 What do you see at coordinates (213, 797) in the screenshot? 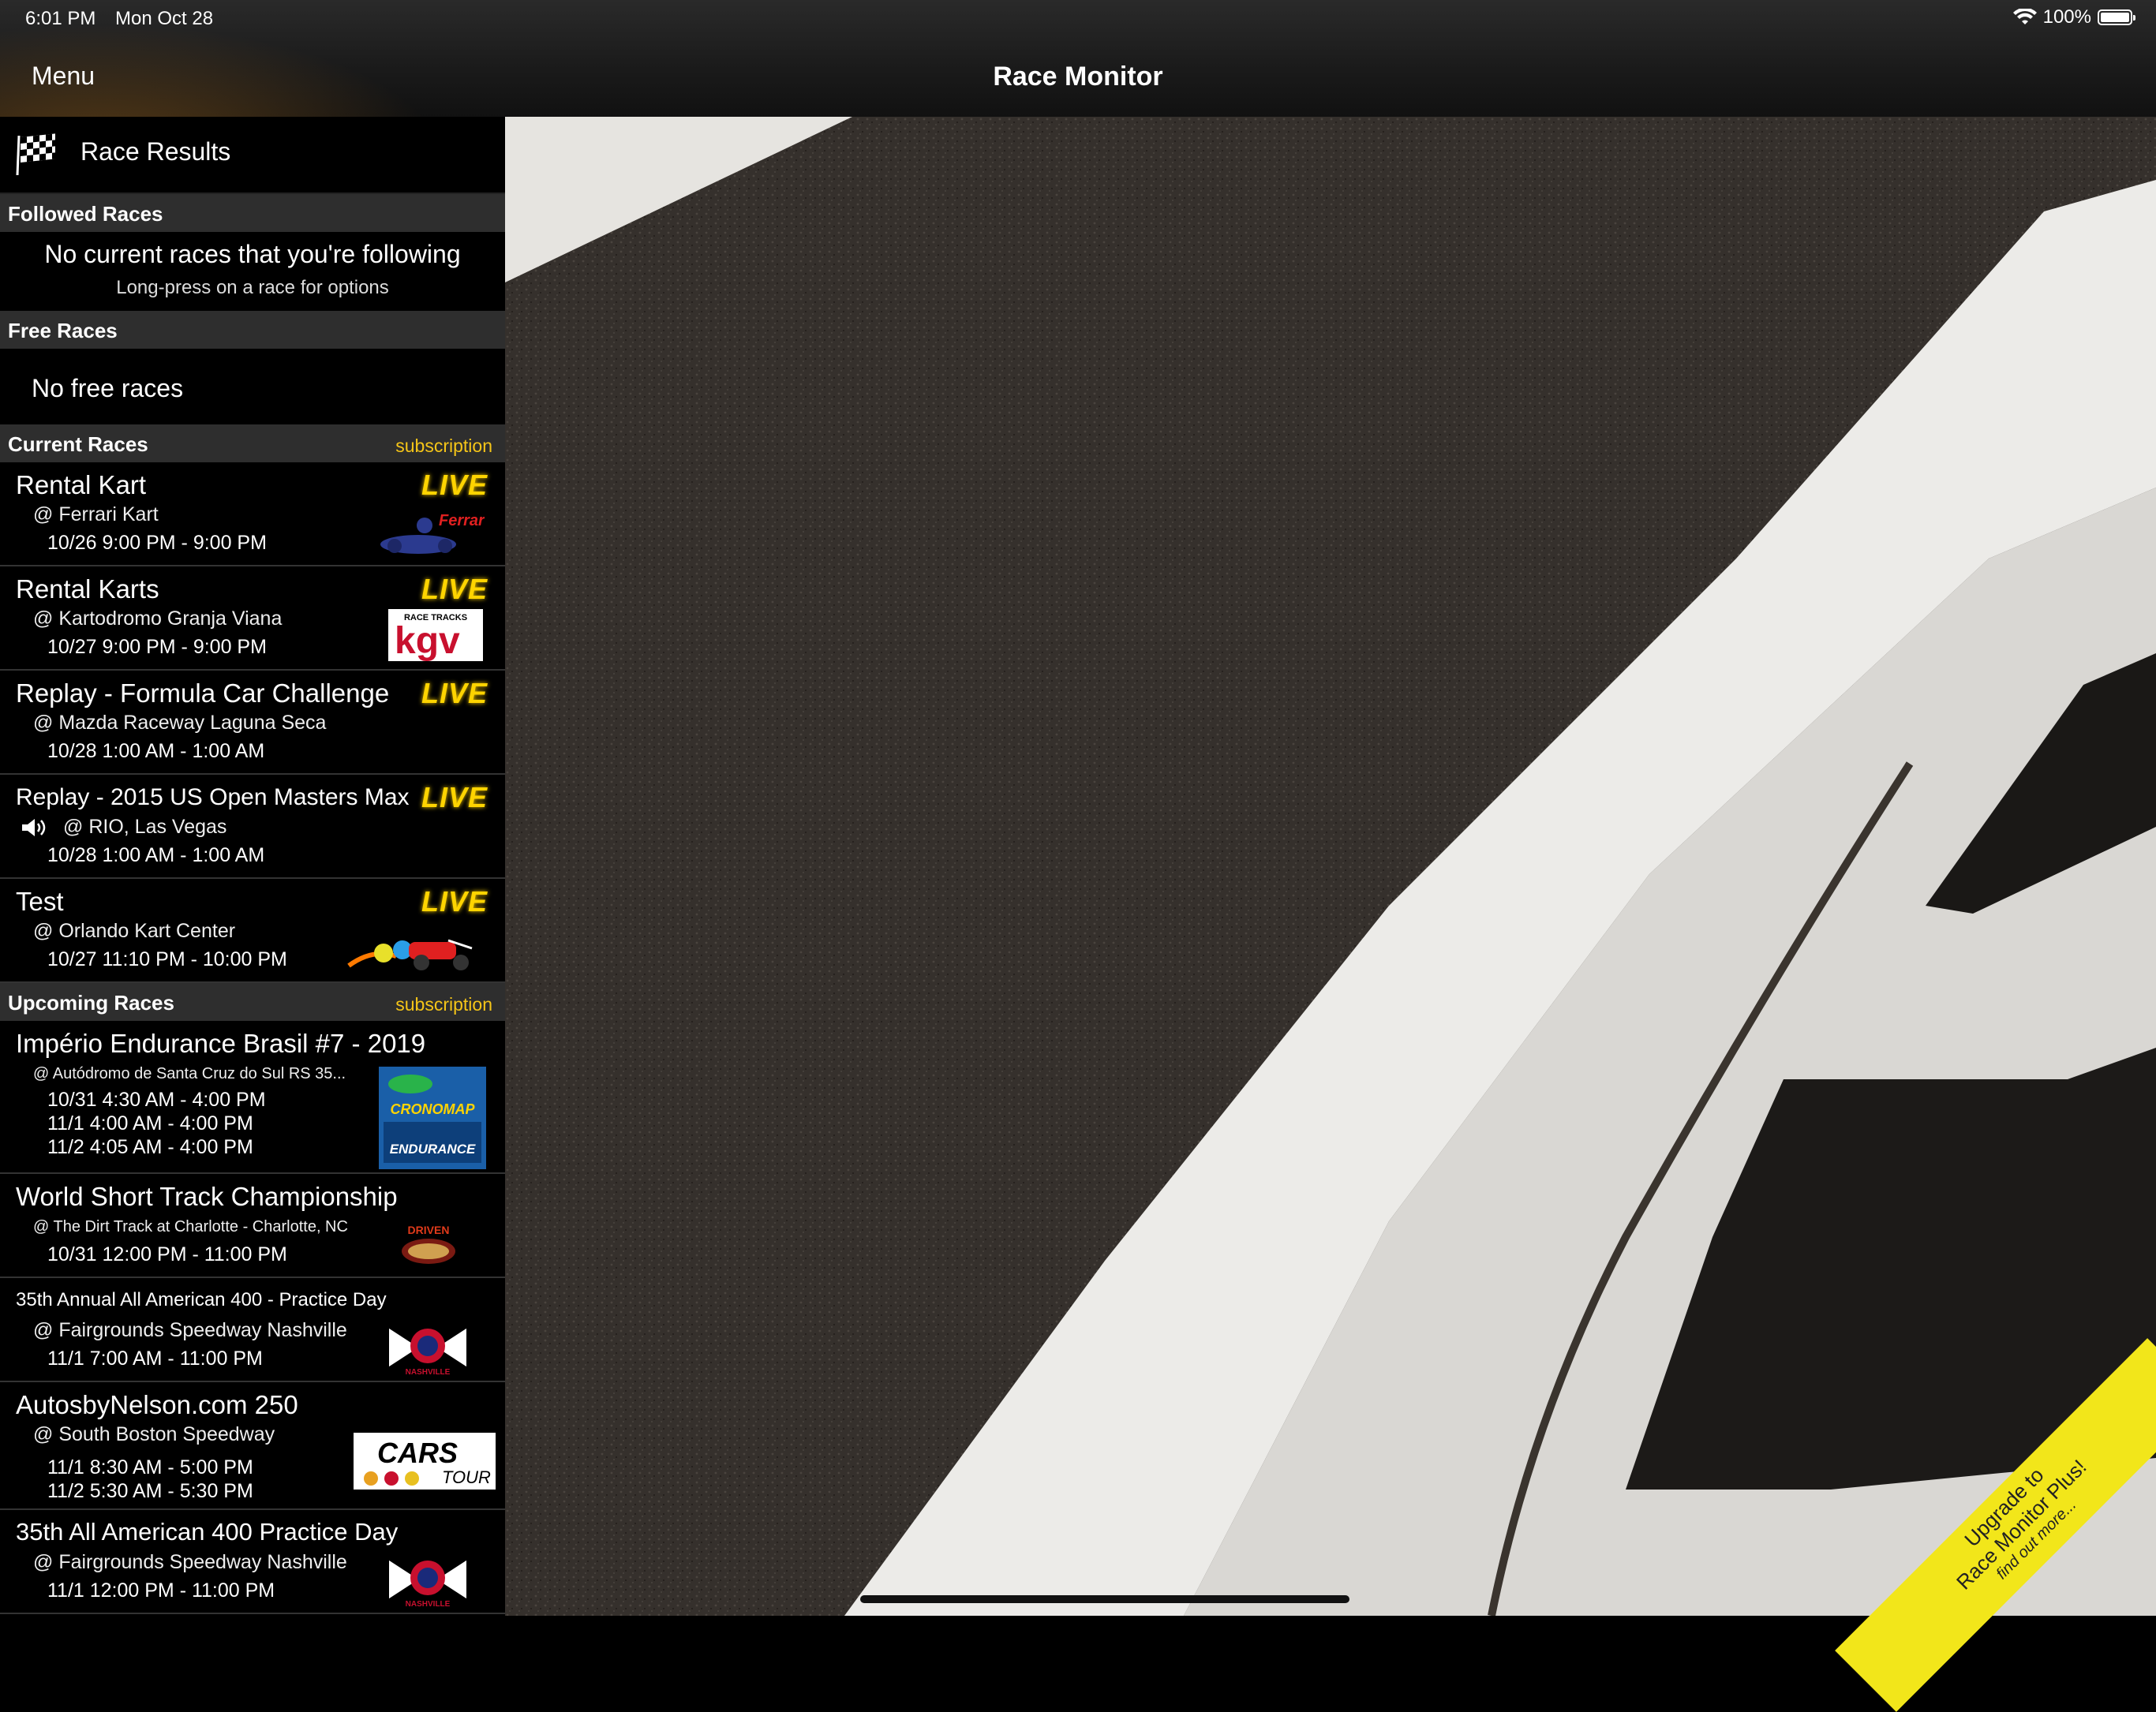
I see `race-name: Replay - 2015 US Open Masters Max` at bounding box center [213, 797].